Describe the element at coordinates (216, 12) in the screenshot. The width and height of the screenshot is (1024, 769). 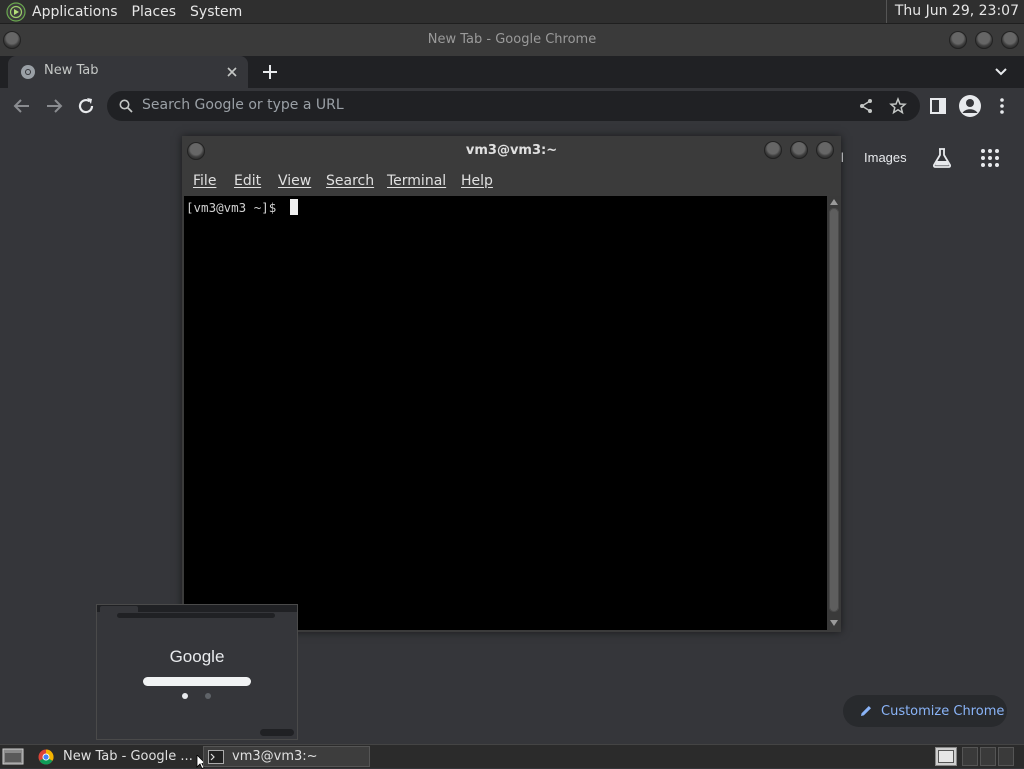
I see `system-menu: System` at that location.